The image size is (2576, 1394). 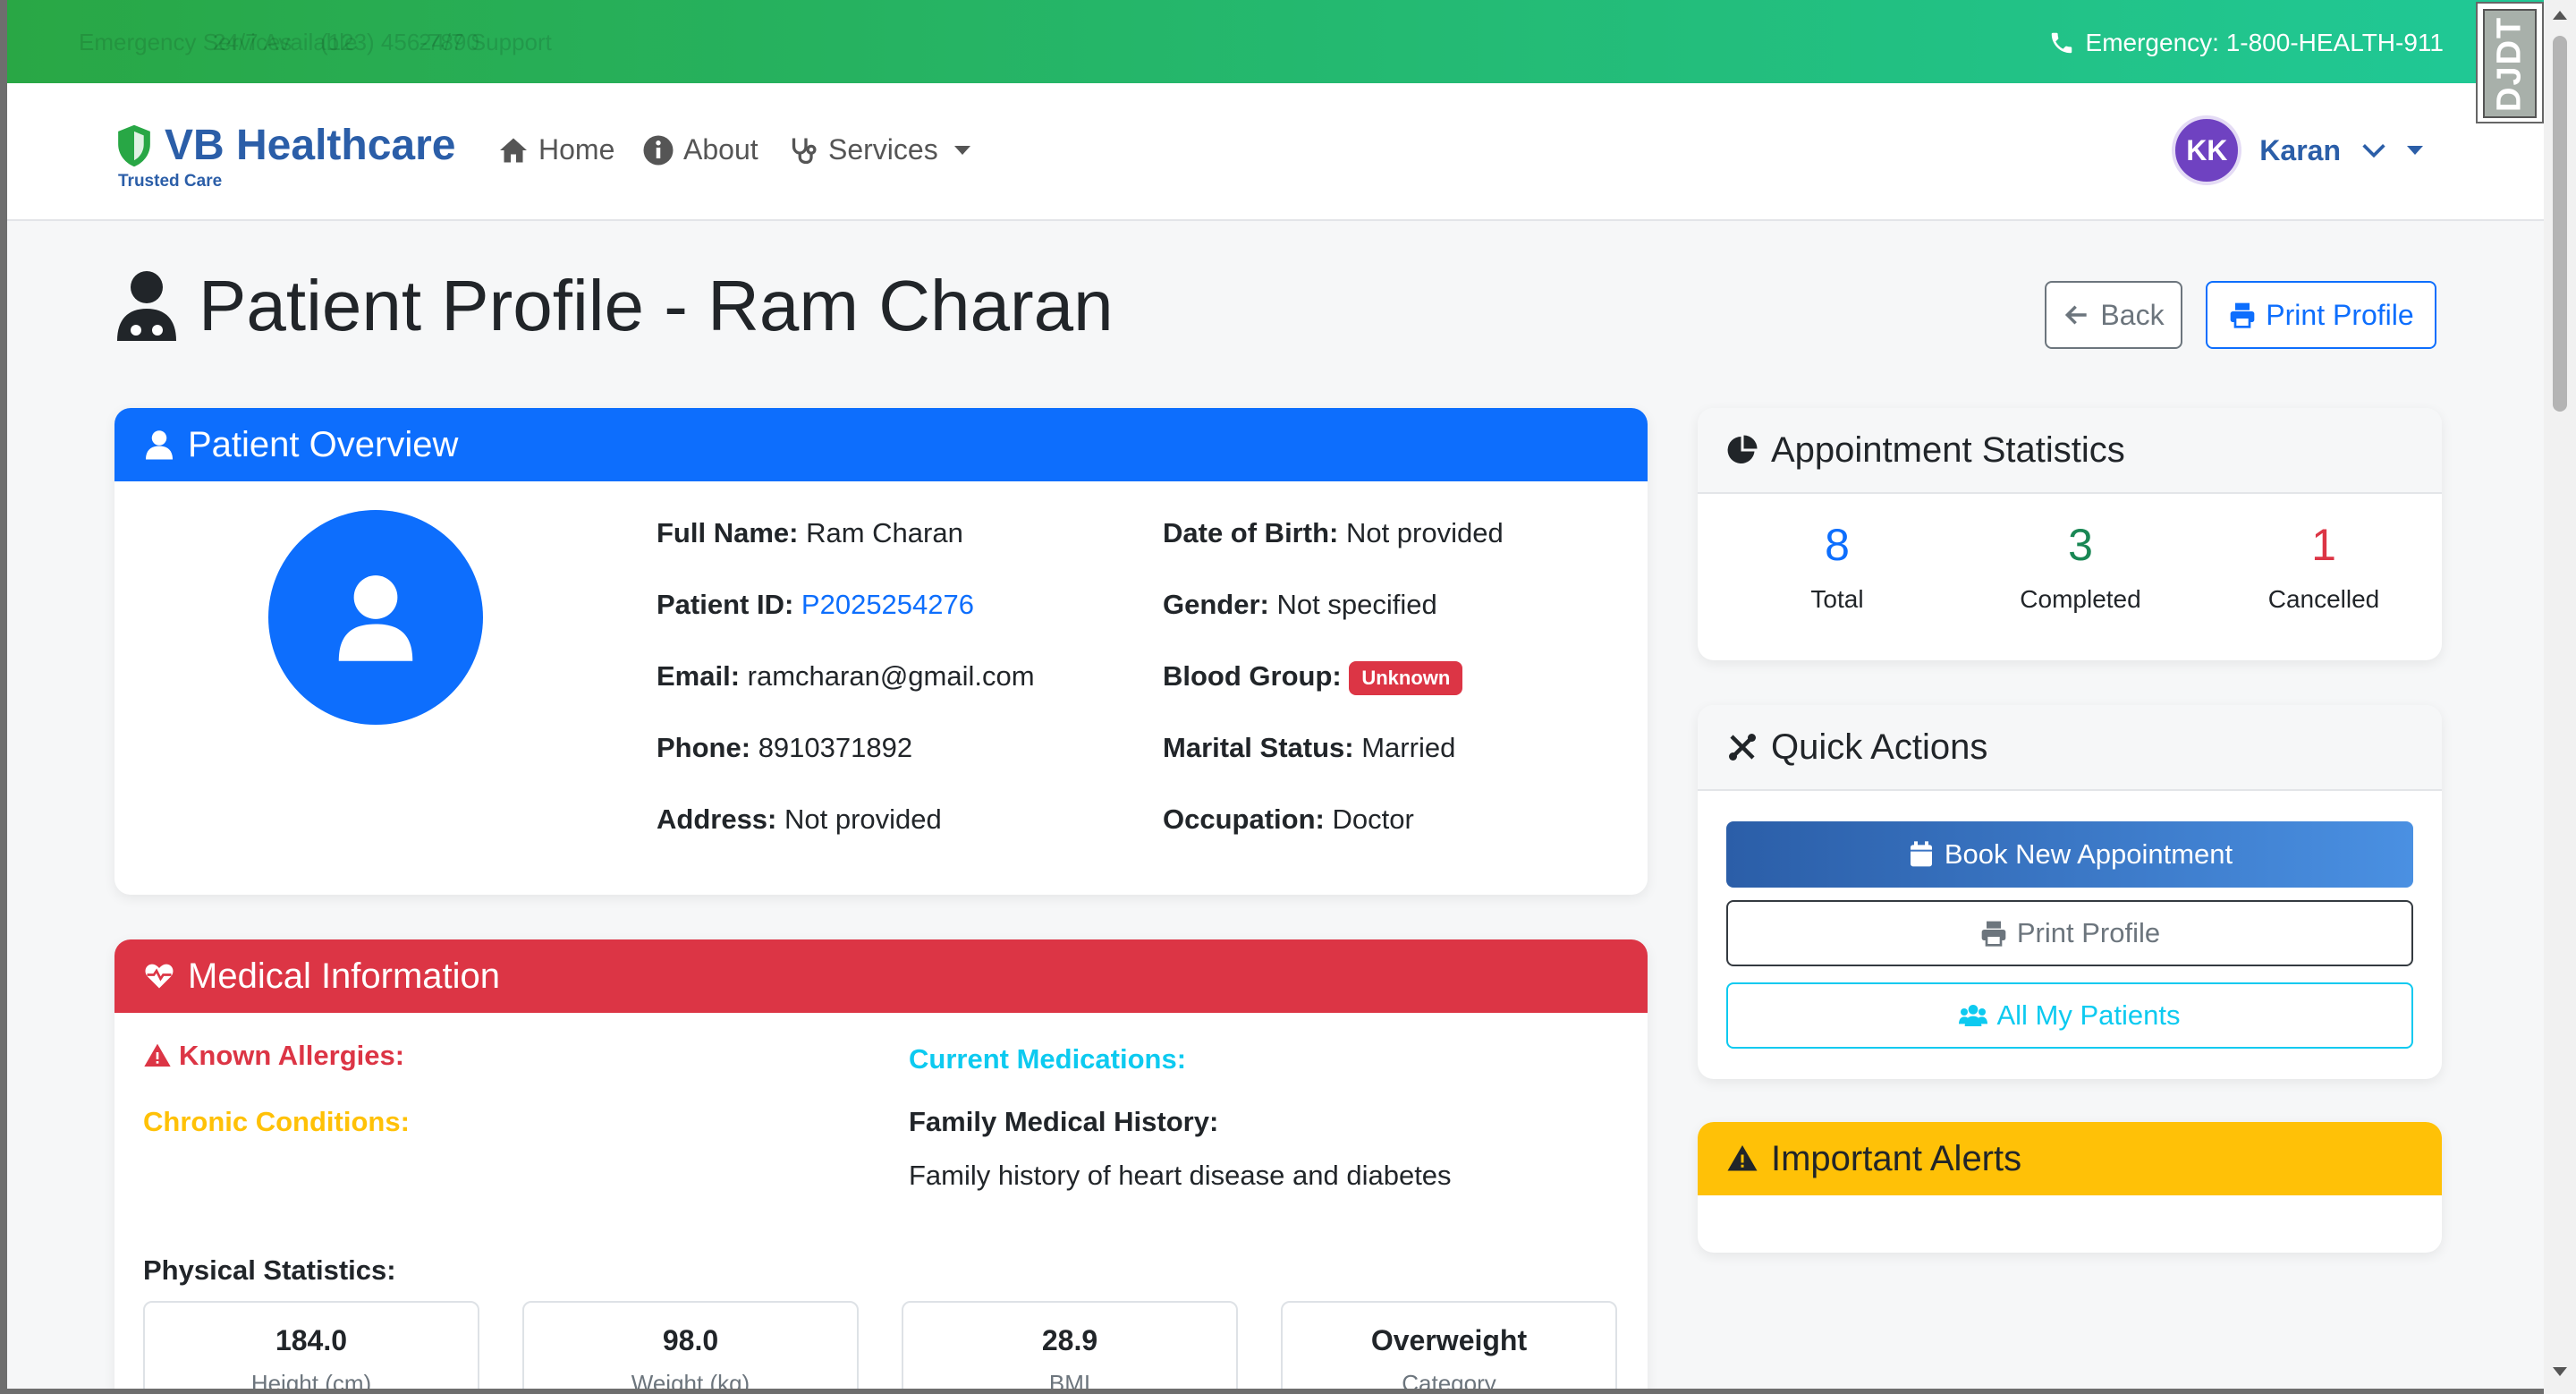 I want to click on all-my-patients-button: All My Patients, so click(x=2069, y=1015).